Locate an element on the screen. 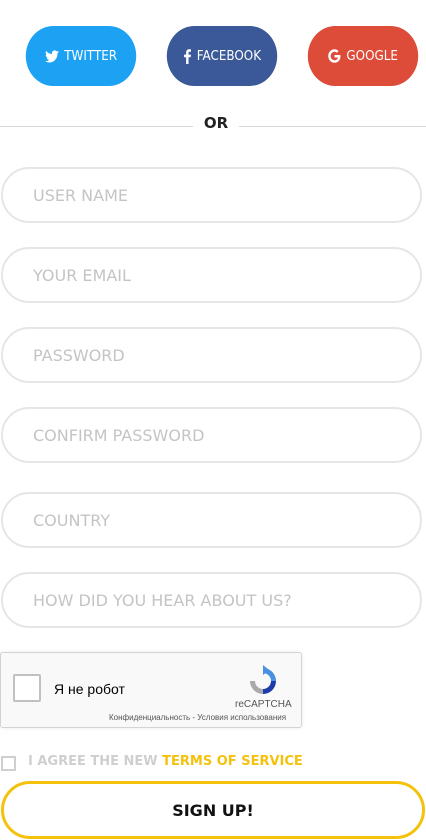  google-icon is located at coordinates (334, 56).